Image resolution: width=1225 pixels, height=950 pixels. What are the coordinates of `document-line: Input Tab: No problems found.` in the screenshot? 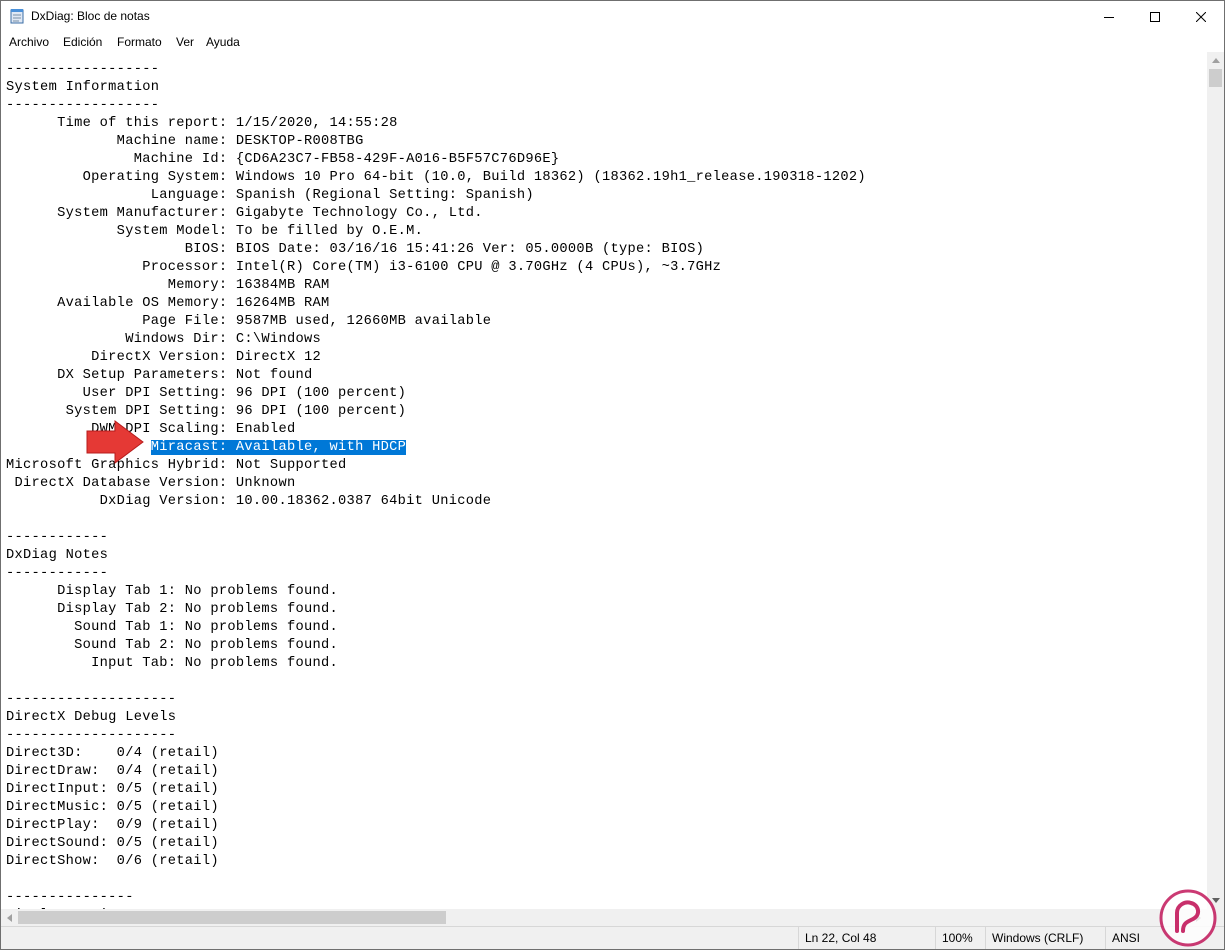 It's located at (172, 663).